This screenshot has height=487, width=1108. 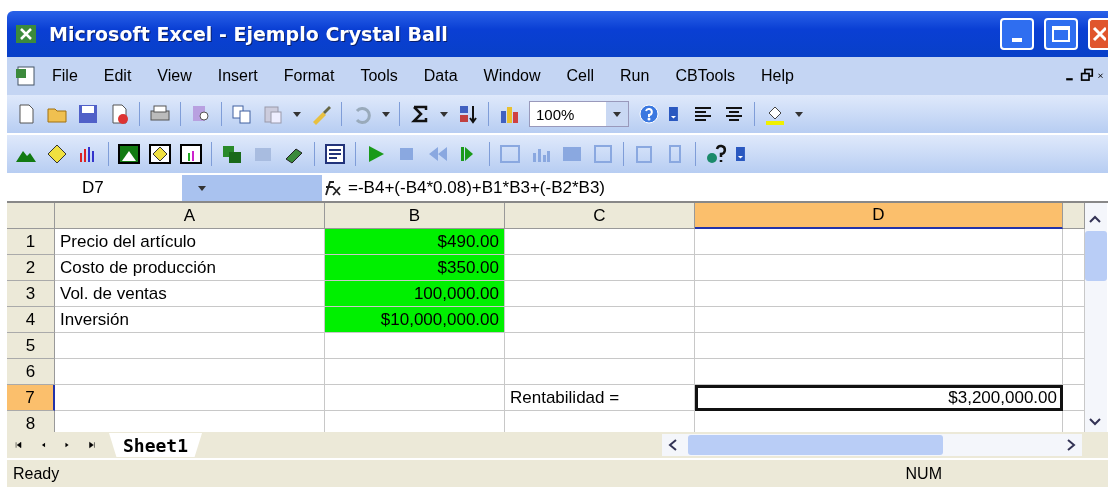 What do you see at coordinates (309, 76) in the screenshot?
I see `menu-item: Format` at bounding box center [309, 76].